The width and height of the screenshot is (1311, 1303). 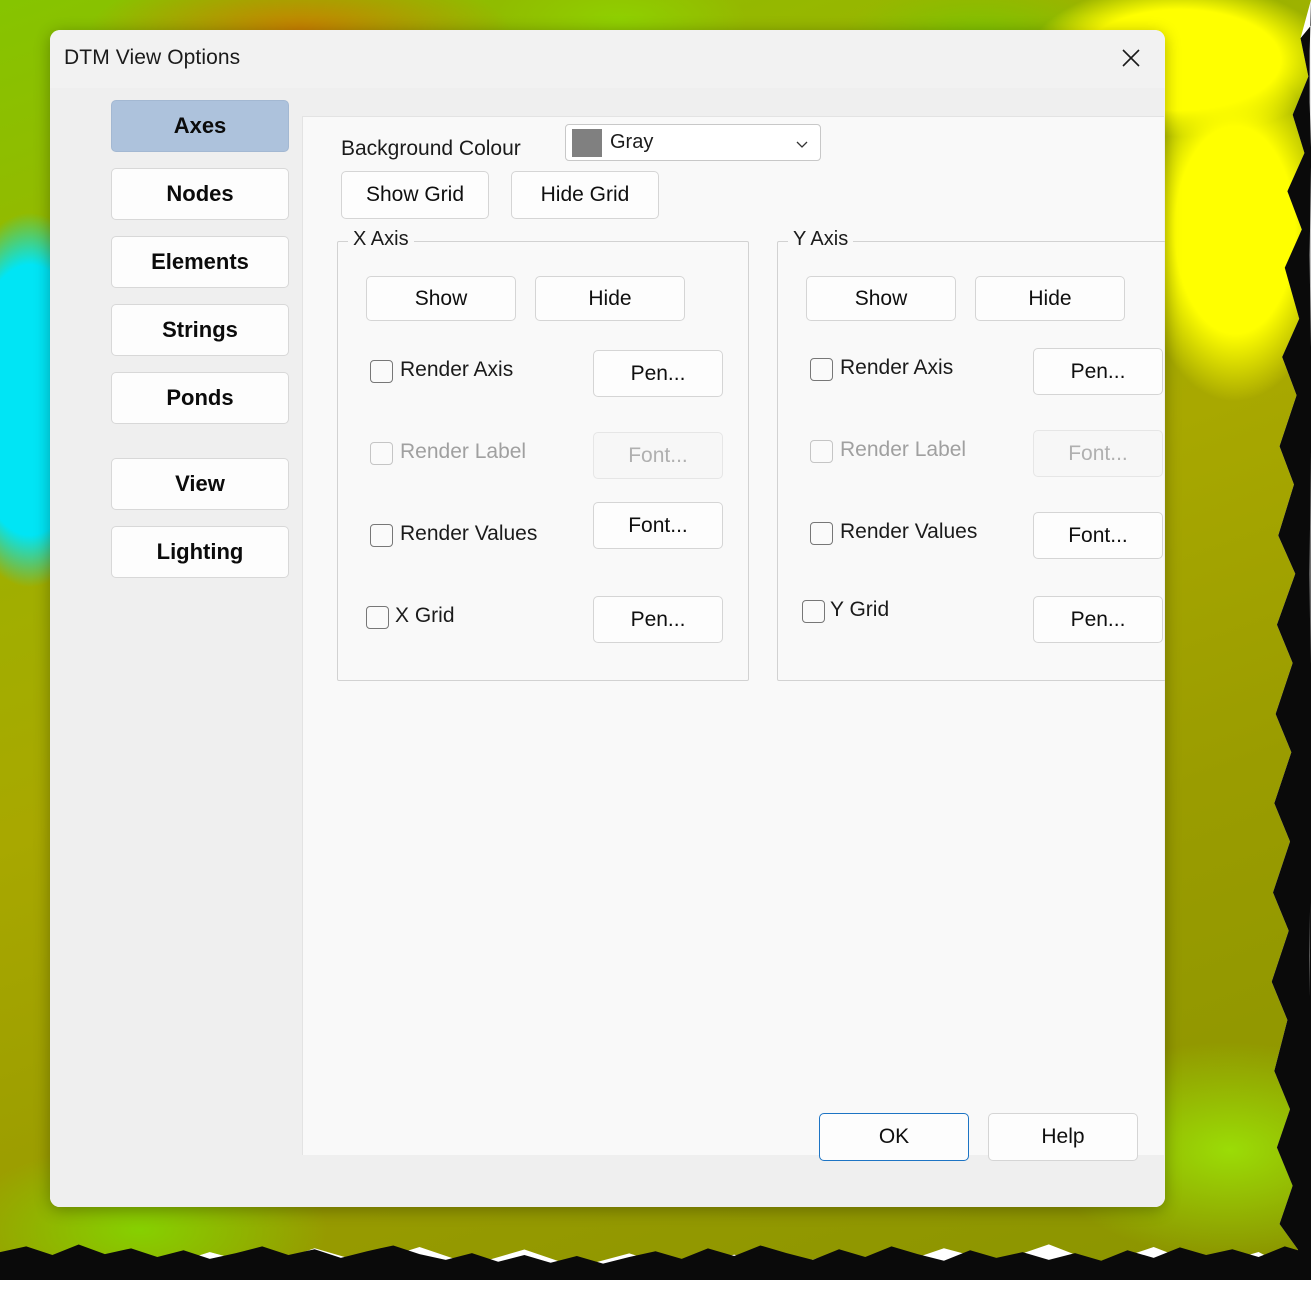 What do you see at coordinates (469, 533) in the screenshot?
I see `x-render-values-label: Render Values` at bounding box center [469, 533].